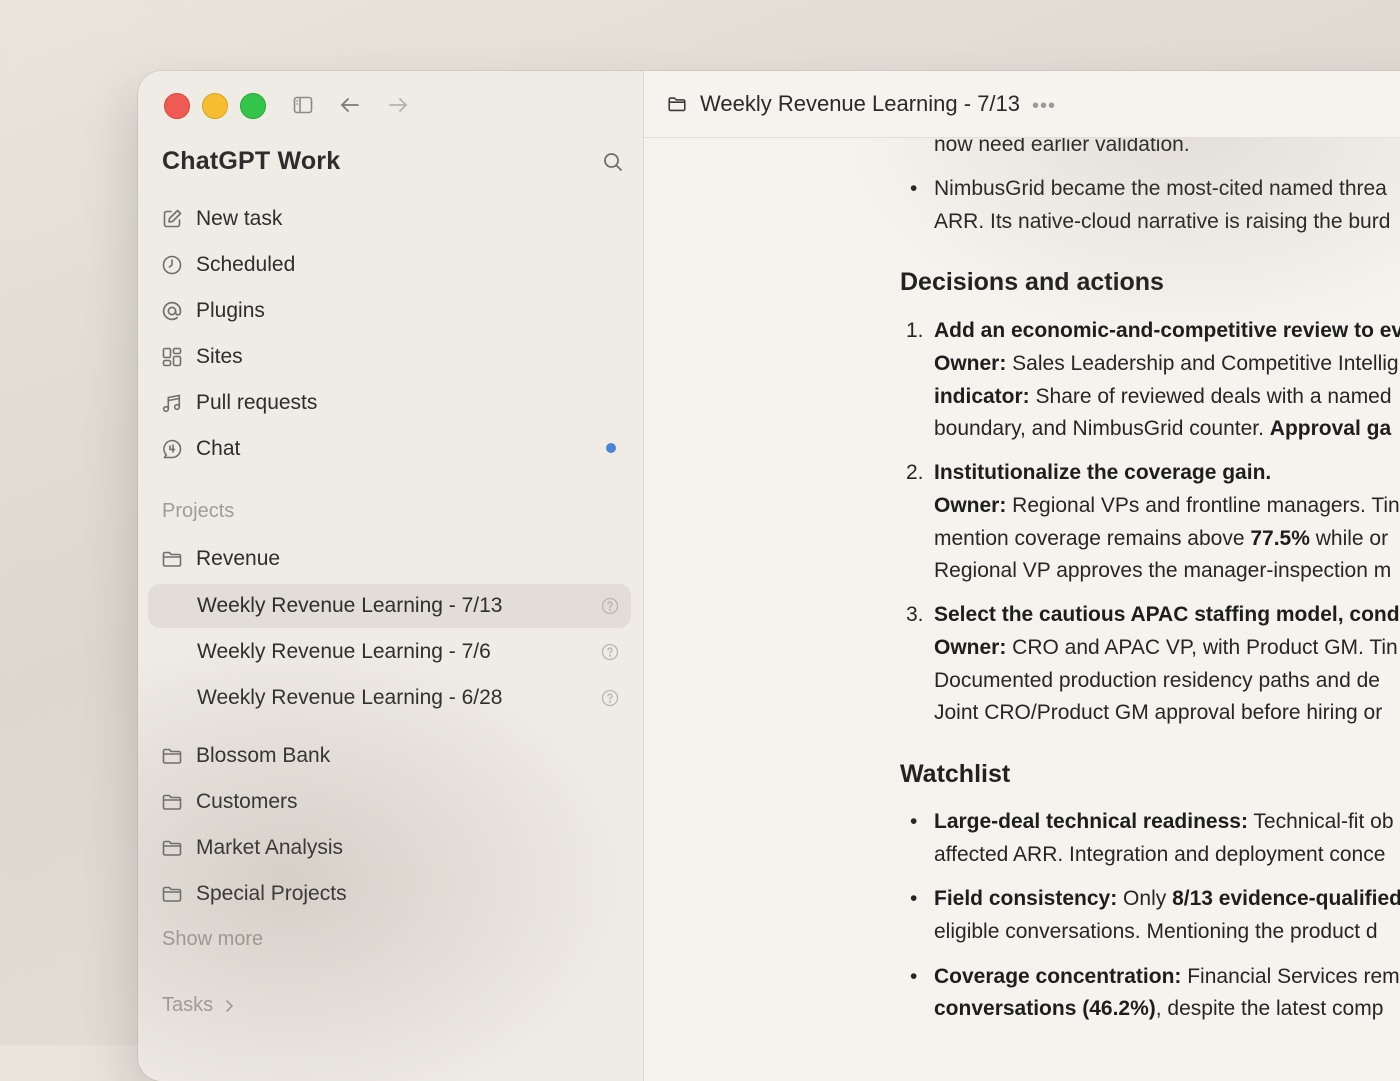  Describe the element at coordinates (172, 357) in the screenshot. I see `grid-icon` at that location.